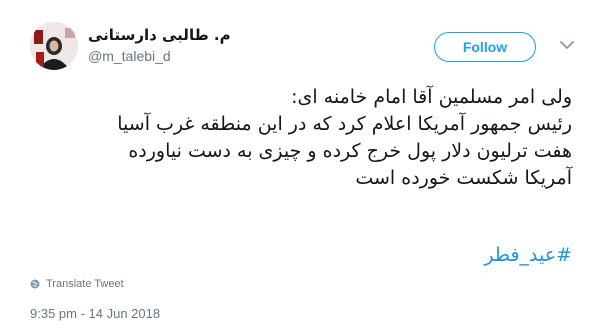  I want to click on author-block: م. طالبی دارستانی @m_talebi_d, so click(159, 45).